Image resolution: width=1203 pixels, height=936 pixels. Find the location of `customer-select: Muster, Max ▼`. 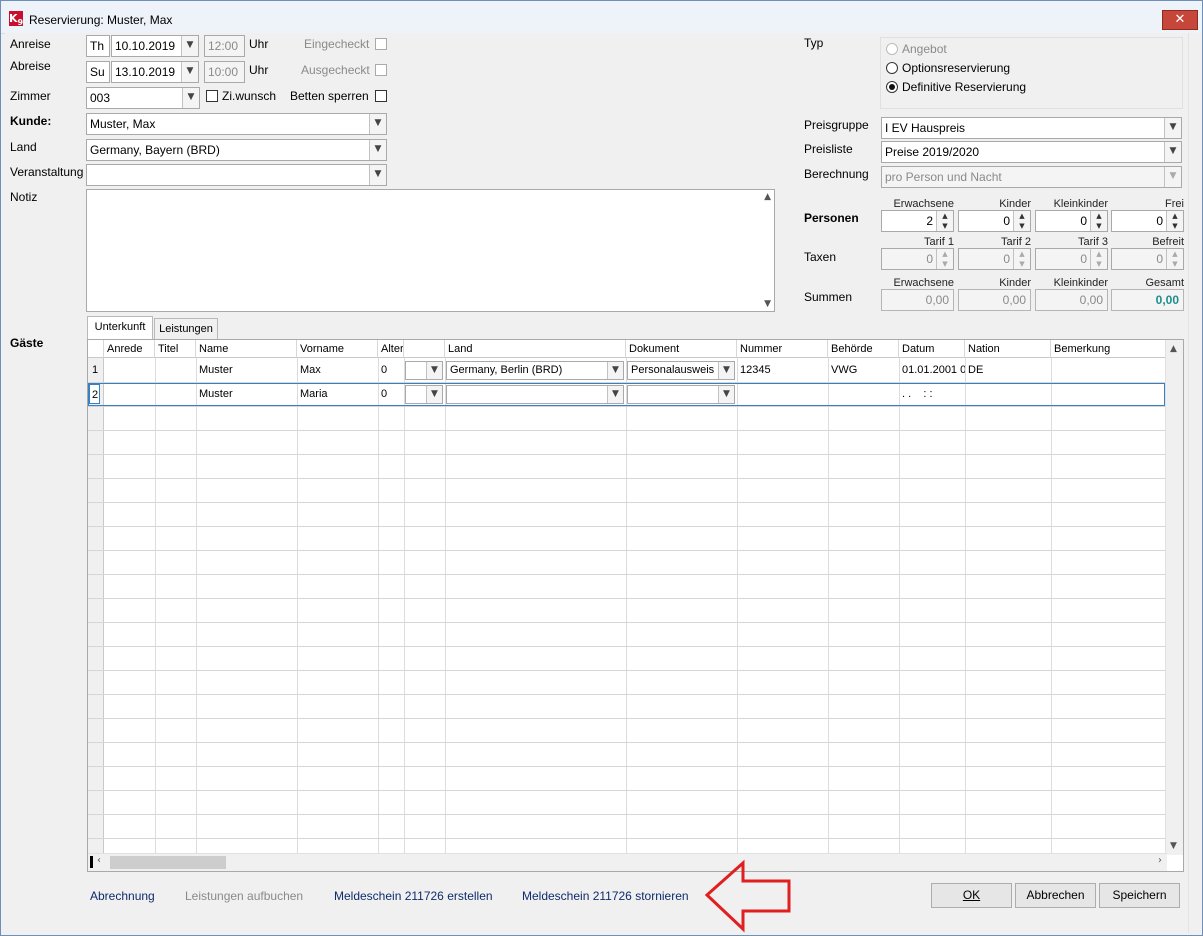

customer-select: Muster, Max ▼ is located at coordinates (236, 124).